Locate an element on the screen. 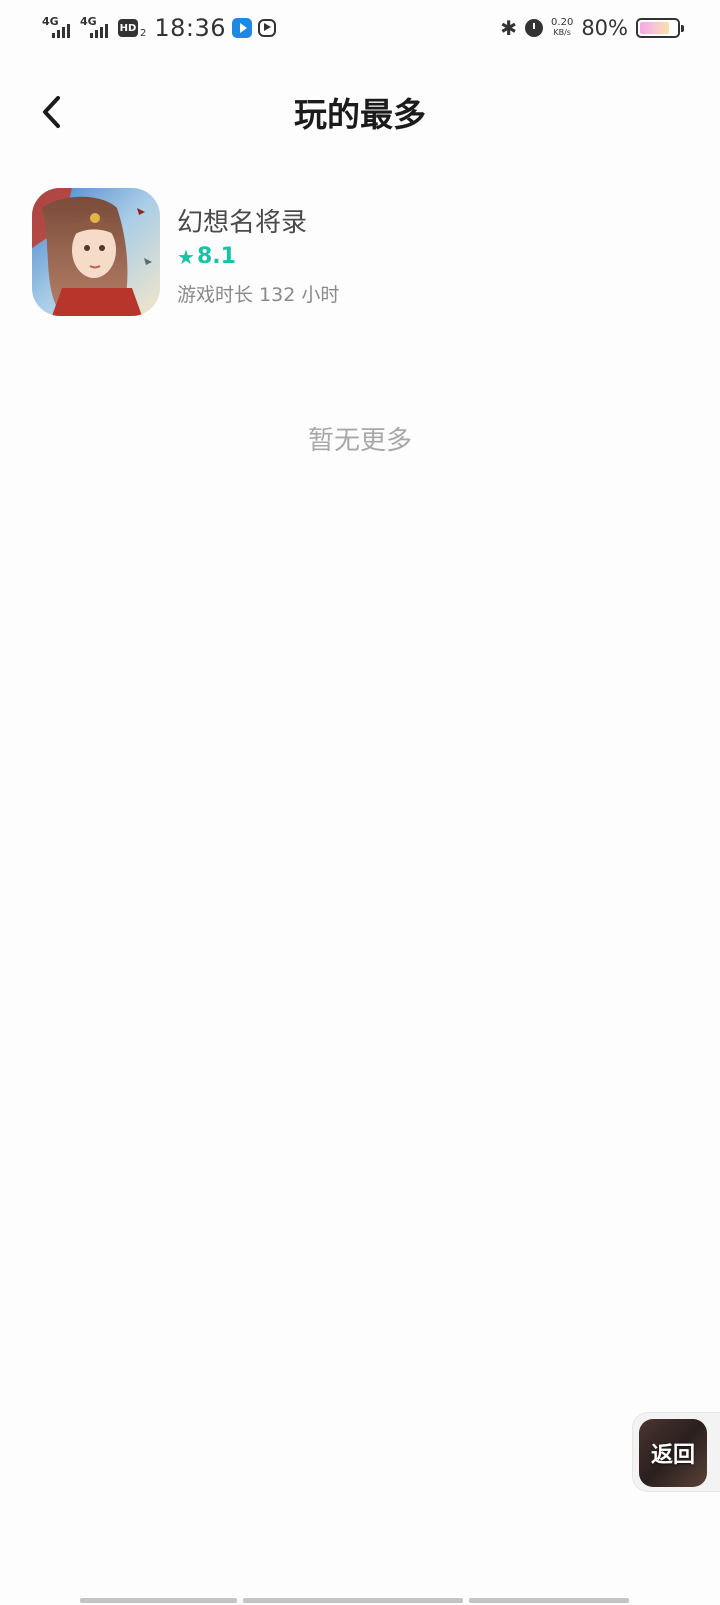 Image resolution: width=720 pixels, height=1605 pixels. battery-percent: 80% is located at coordinates (604, 28).